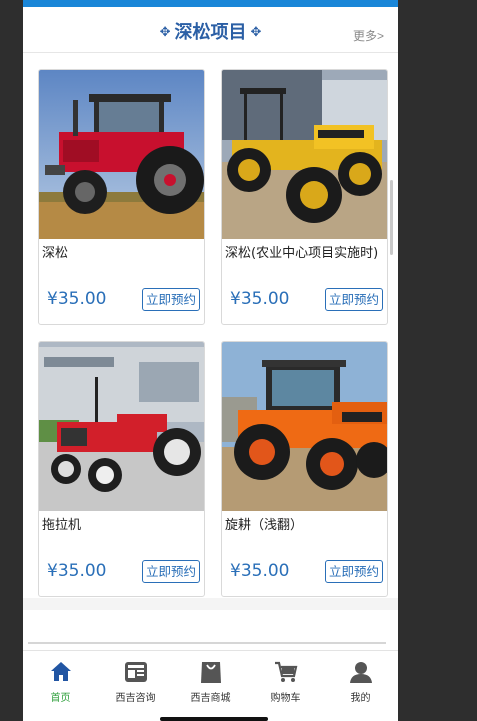  What do you see at coordinates (256, 32) in the screenshot?
I see `ornament-right-icon: ✥` at bounding box center [256, 32].